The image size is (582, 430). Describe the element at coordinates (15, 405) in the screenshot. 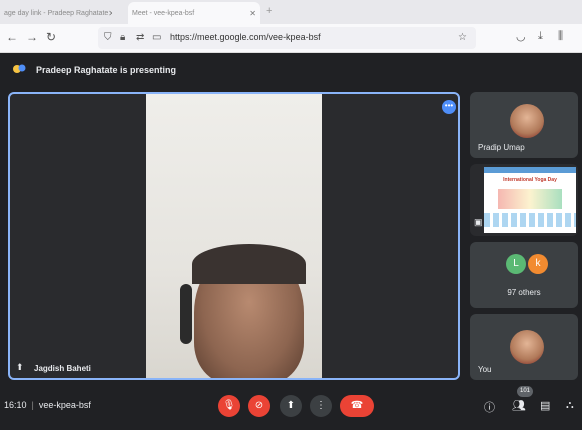

I see `time-text: 16:10` at that location.